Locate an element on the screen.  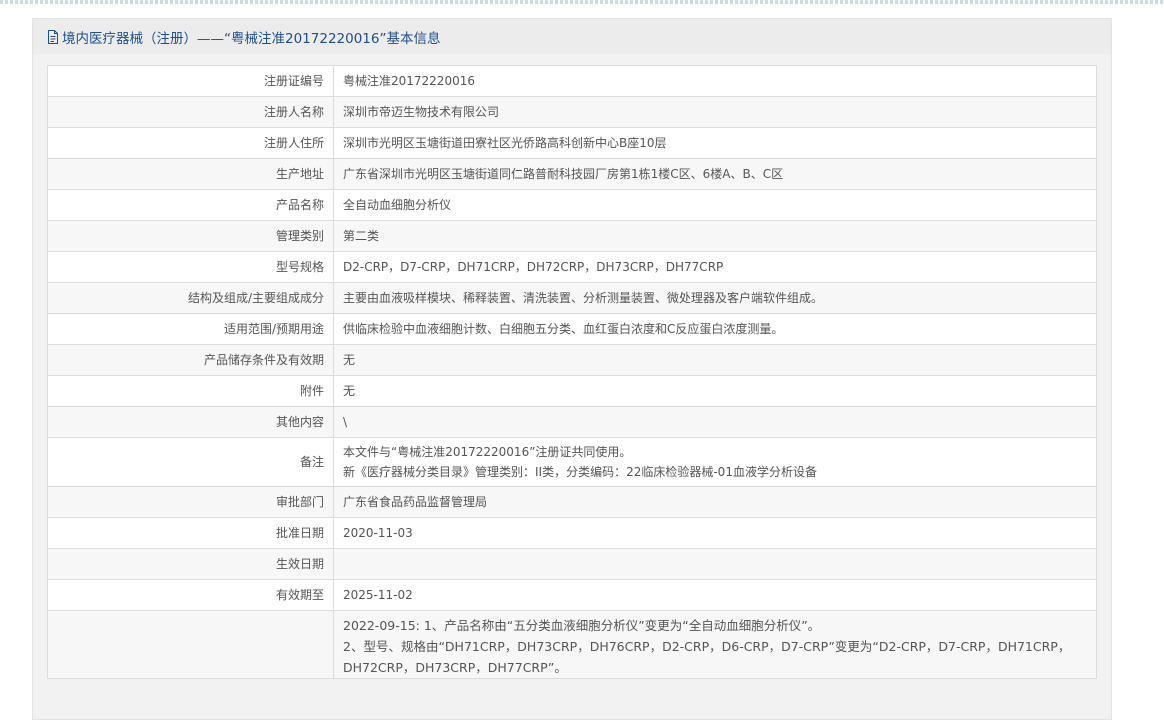
row-value: 全自动血细胞分析仪 is located at coordinates (715, 205).